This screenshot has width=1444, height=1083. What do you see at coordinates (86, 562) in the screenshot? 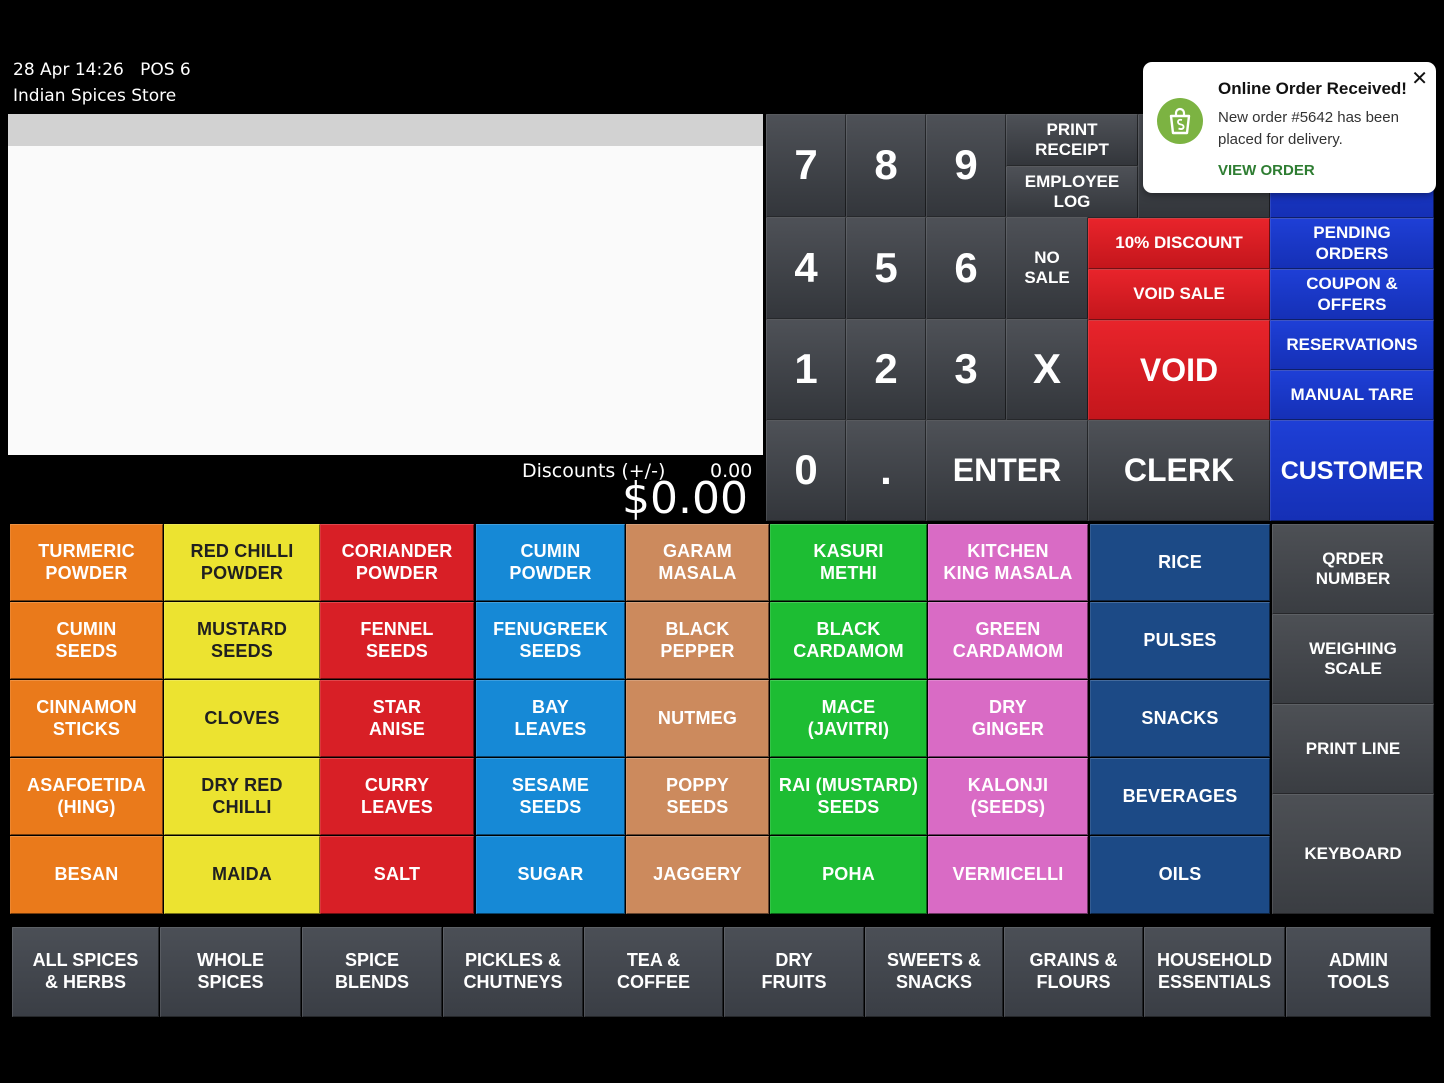
I see `product-button: TURMERIC POWDER` at bounding box center [86, 562].